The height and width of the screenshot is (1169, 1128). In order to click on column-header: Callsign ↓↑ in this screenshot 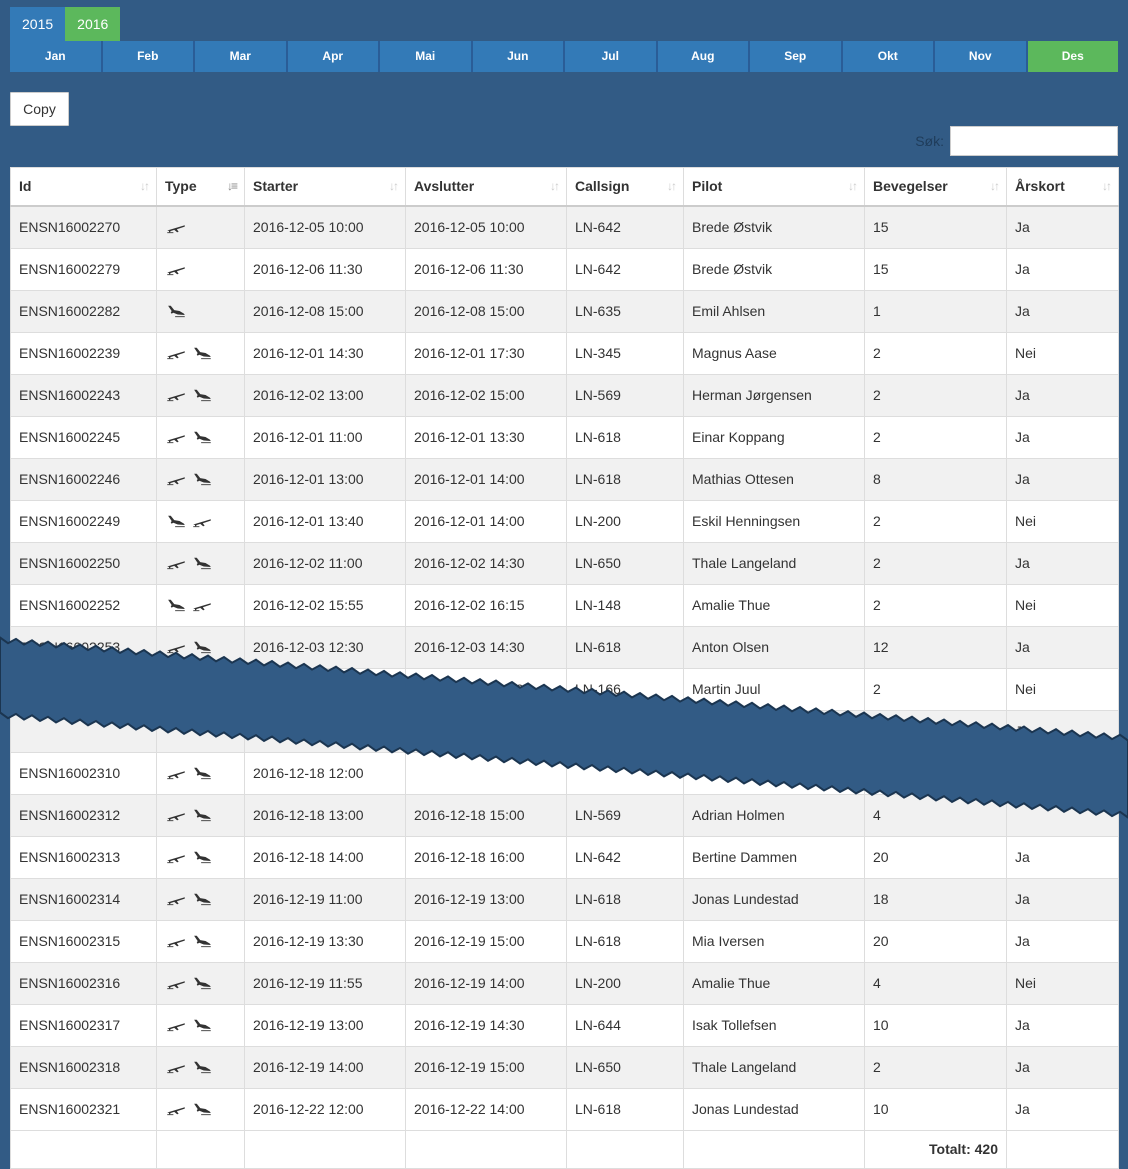, I will do `click(625, 187)`.